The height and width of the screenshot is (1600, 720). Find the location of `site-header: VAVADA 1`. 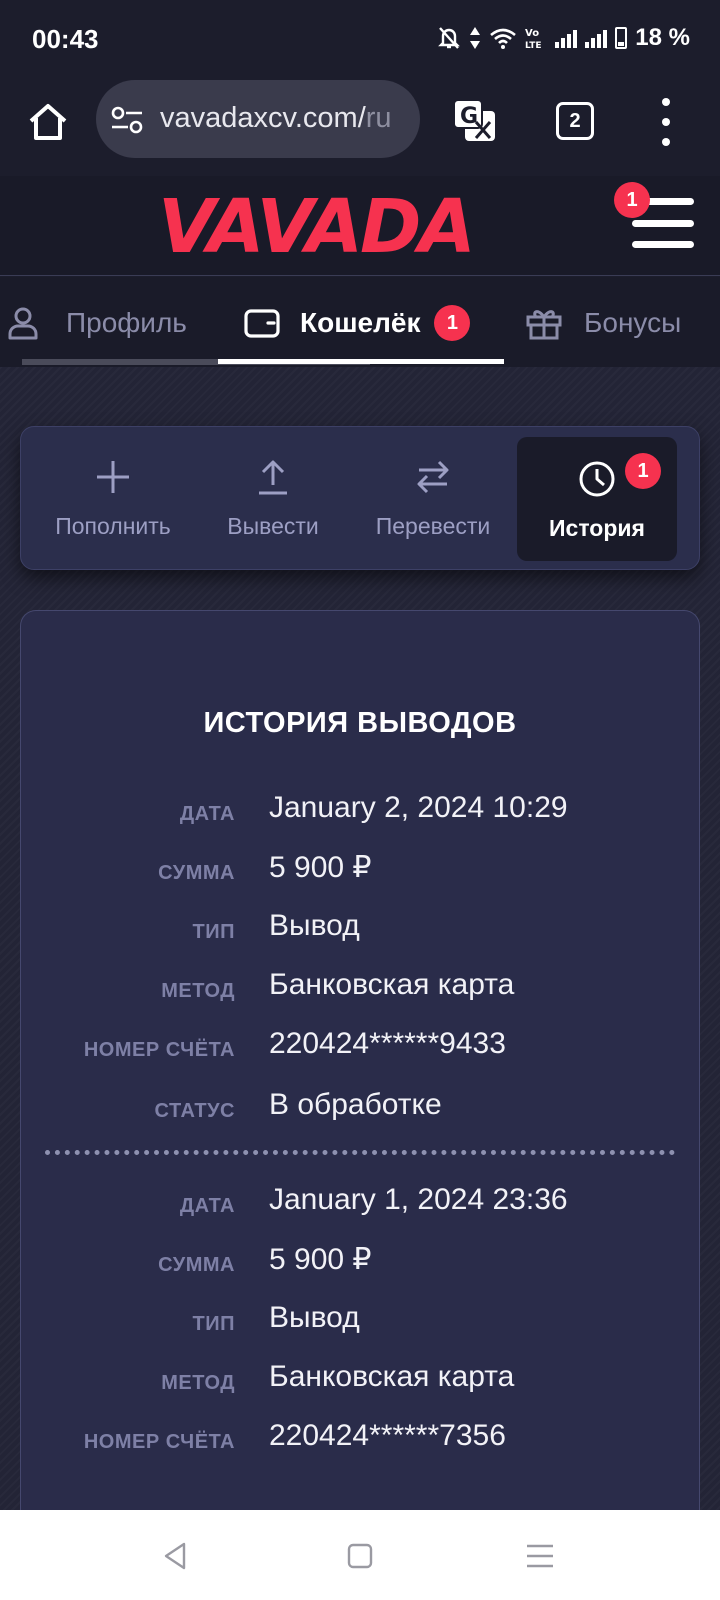

site-header: VAVADA 1 is located at coordinates (360, 226).